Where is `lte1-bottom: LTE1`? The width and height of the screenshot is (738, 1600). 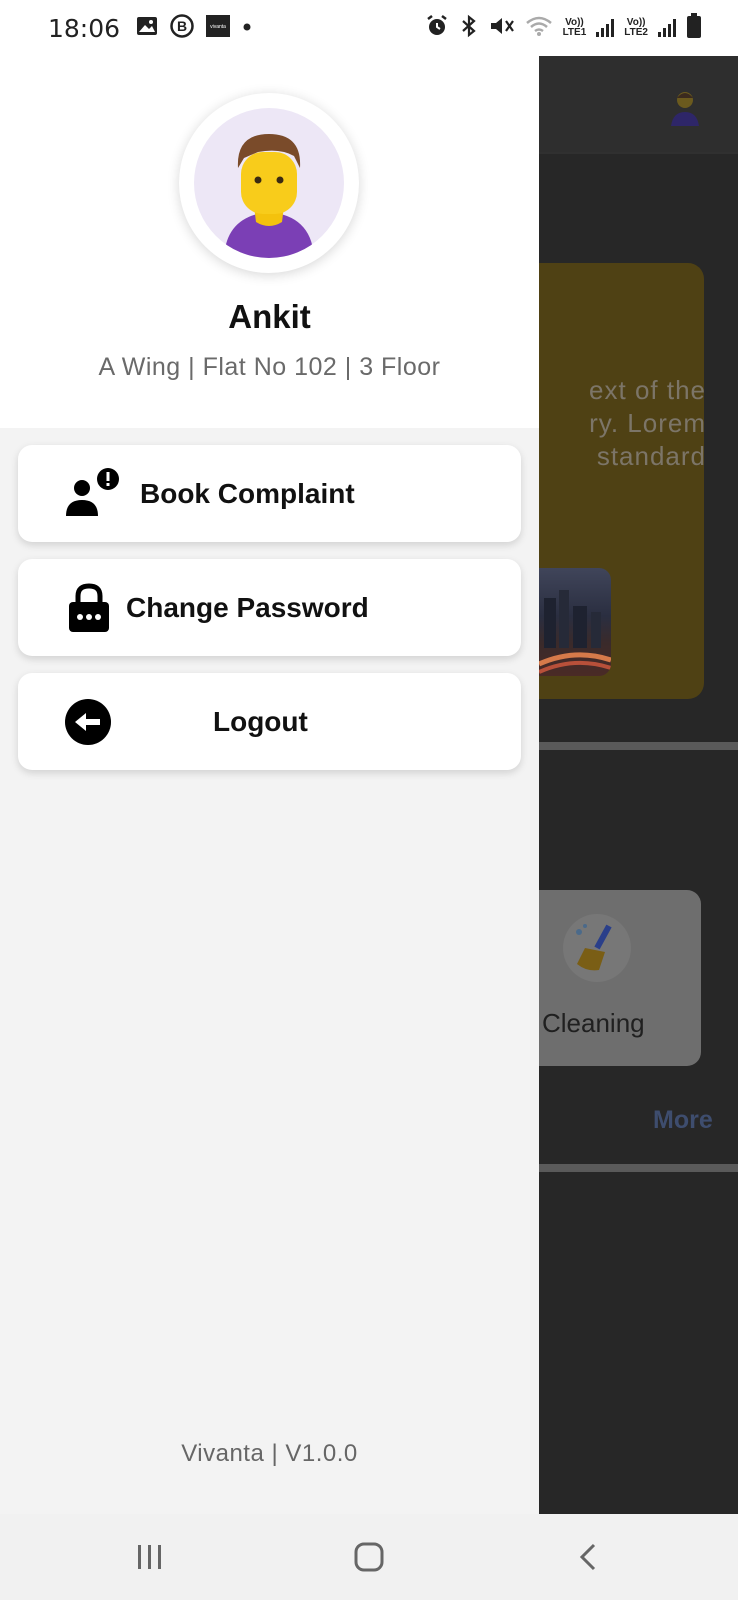 lte1-bottom: LTE1 is located at coordinates (574, 32).